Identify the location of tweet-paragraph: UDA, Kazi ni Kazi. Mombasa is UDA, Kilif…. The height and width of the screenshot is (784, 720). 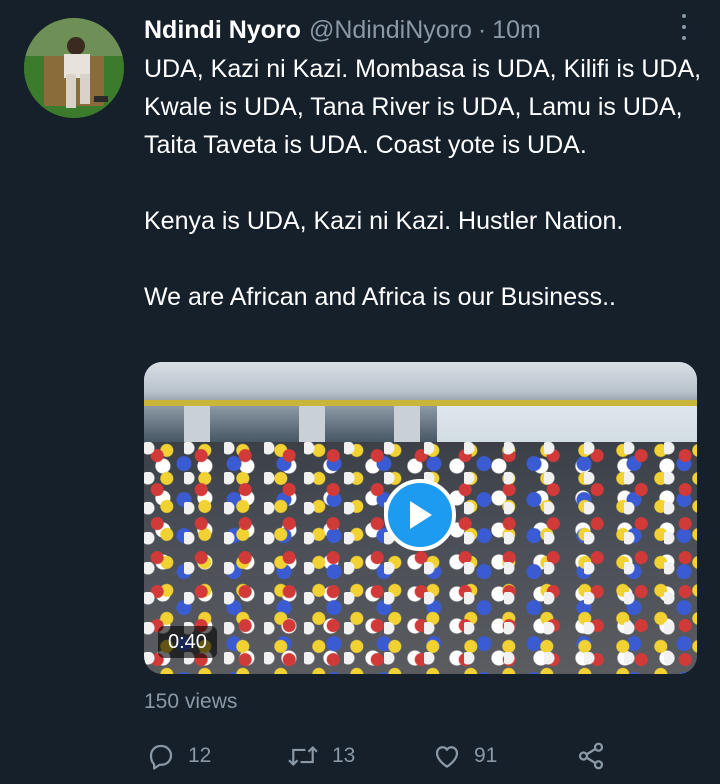
(423, 107).